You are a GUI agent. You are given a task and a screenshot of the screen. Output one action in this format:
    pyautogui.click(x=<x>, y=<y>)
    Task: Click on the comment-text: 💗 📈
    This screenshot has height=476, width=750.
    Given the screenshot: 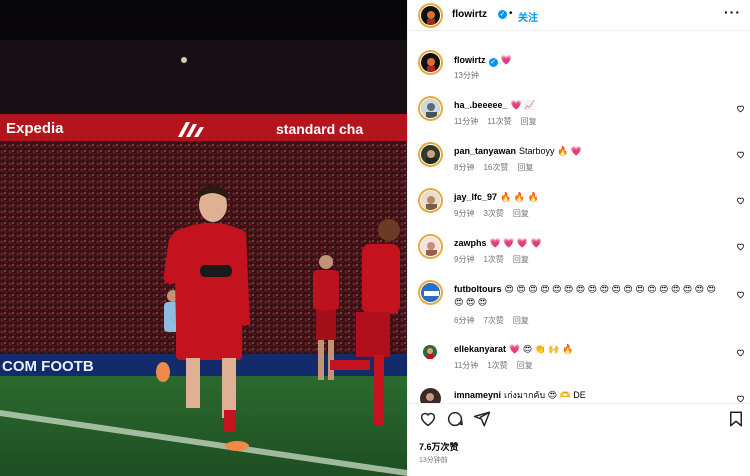 What is the action you would take?
    pyautogui.click(x=523, y=105)
    